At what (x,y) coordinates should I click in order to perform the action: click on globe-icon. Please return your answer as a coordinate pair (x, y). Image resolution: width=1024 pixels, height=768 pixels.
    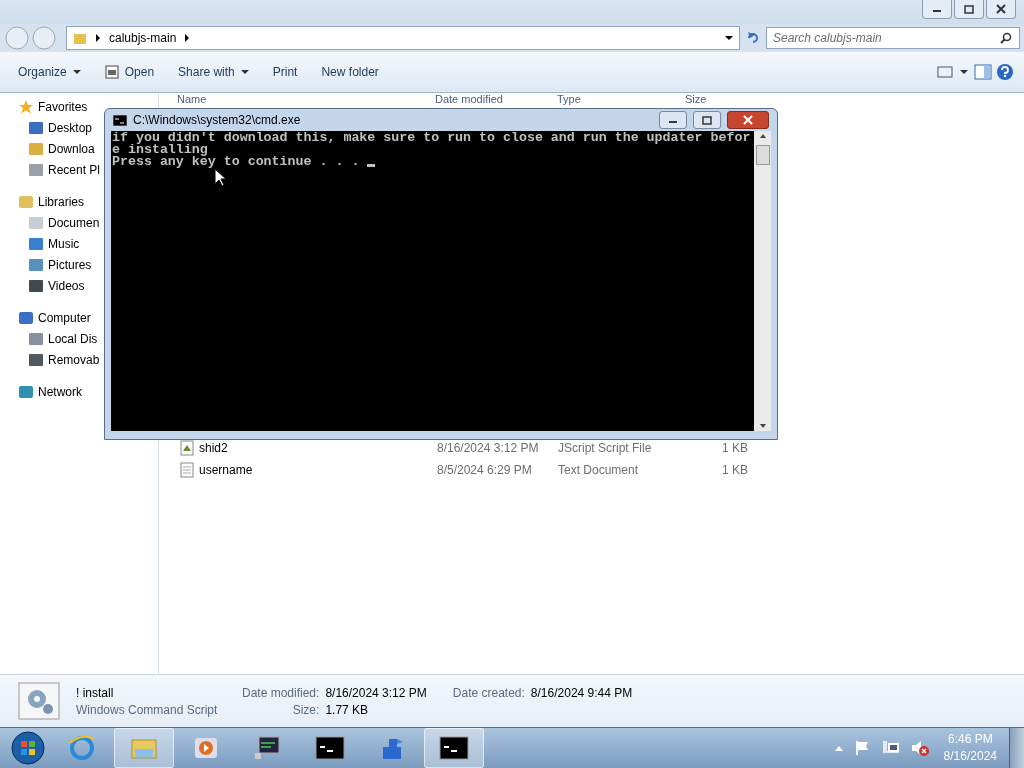
    Looking at the image, I should click on (82, 748).